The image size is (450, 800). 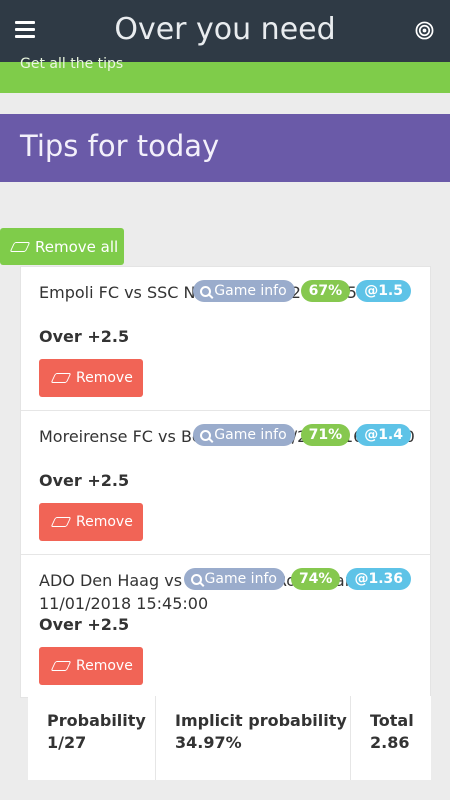 I want to click on total-value: 2.86, so click(x=390, y=742).